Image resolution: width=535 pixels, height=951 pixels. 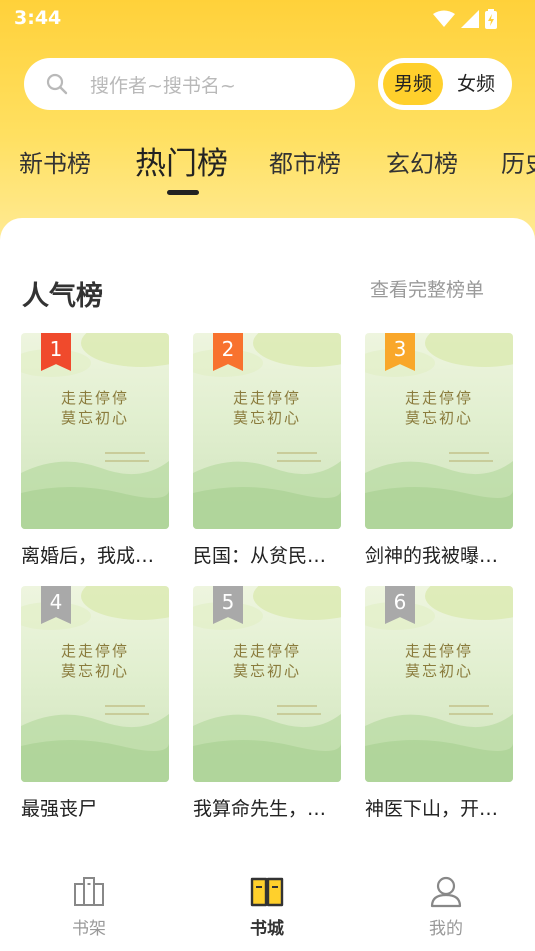 I want to click on tab-history: 历史, so click(x=518, y=161).